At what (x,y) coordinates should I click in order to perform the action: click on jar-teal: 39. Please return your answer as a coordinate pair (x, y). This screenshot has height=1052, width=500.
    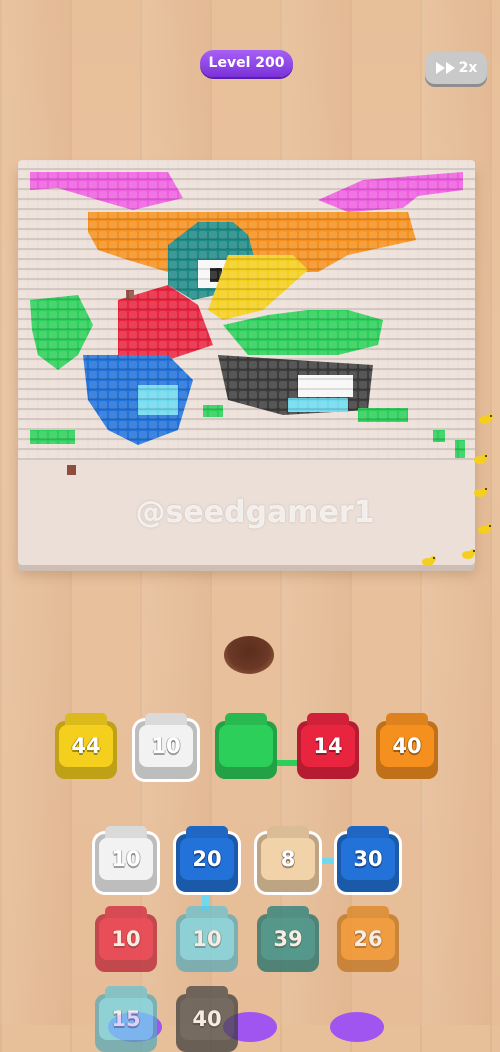
    Looking at the image, I should click on (288, 939).